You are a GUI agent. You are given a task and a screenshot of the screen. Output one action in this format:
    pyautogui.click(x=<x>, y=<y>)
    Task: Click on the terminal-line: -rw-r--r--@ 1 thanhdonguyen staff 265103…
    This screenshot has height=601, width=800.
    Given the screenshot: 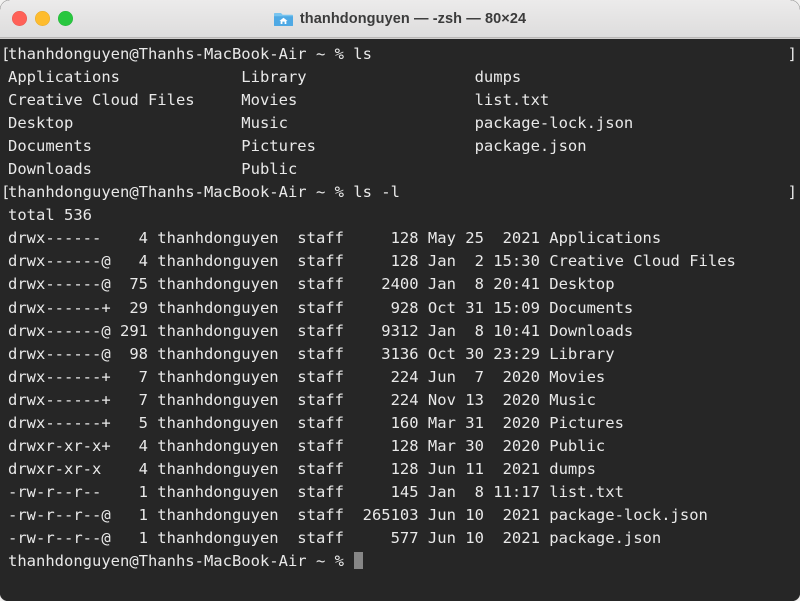 What is the action you would take?
    pyautogui.click(x=358, y=514)
    